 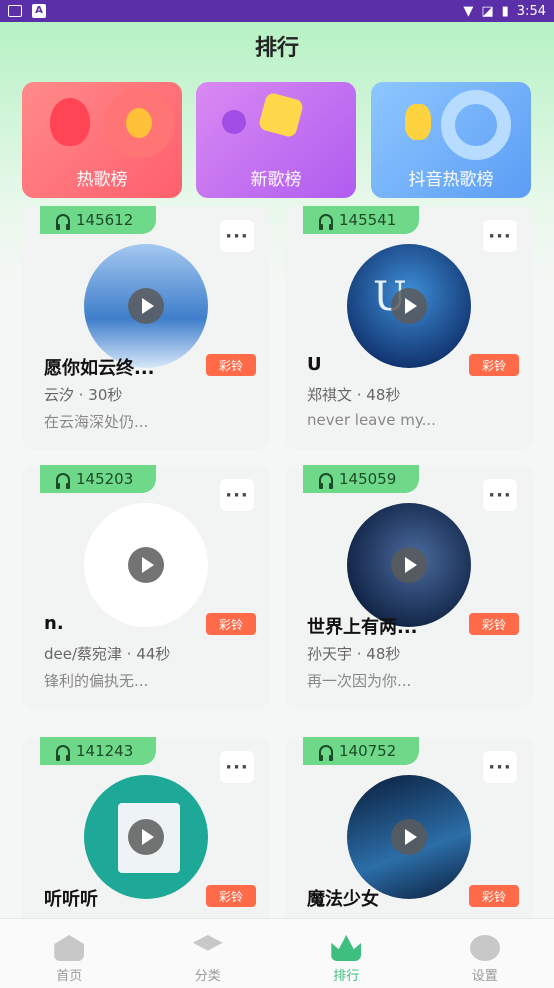 What do you see at coordinates (54, 623) in the screenshot?
I see `song-title: n.` at bounding box center [54, 623].